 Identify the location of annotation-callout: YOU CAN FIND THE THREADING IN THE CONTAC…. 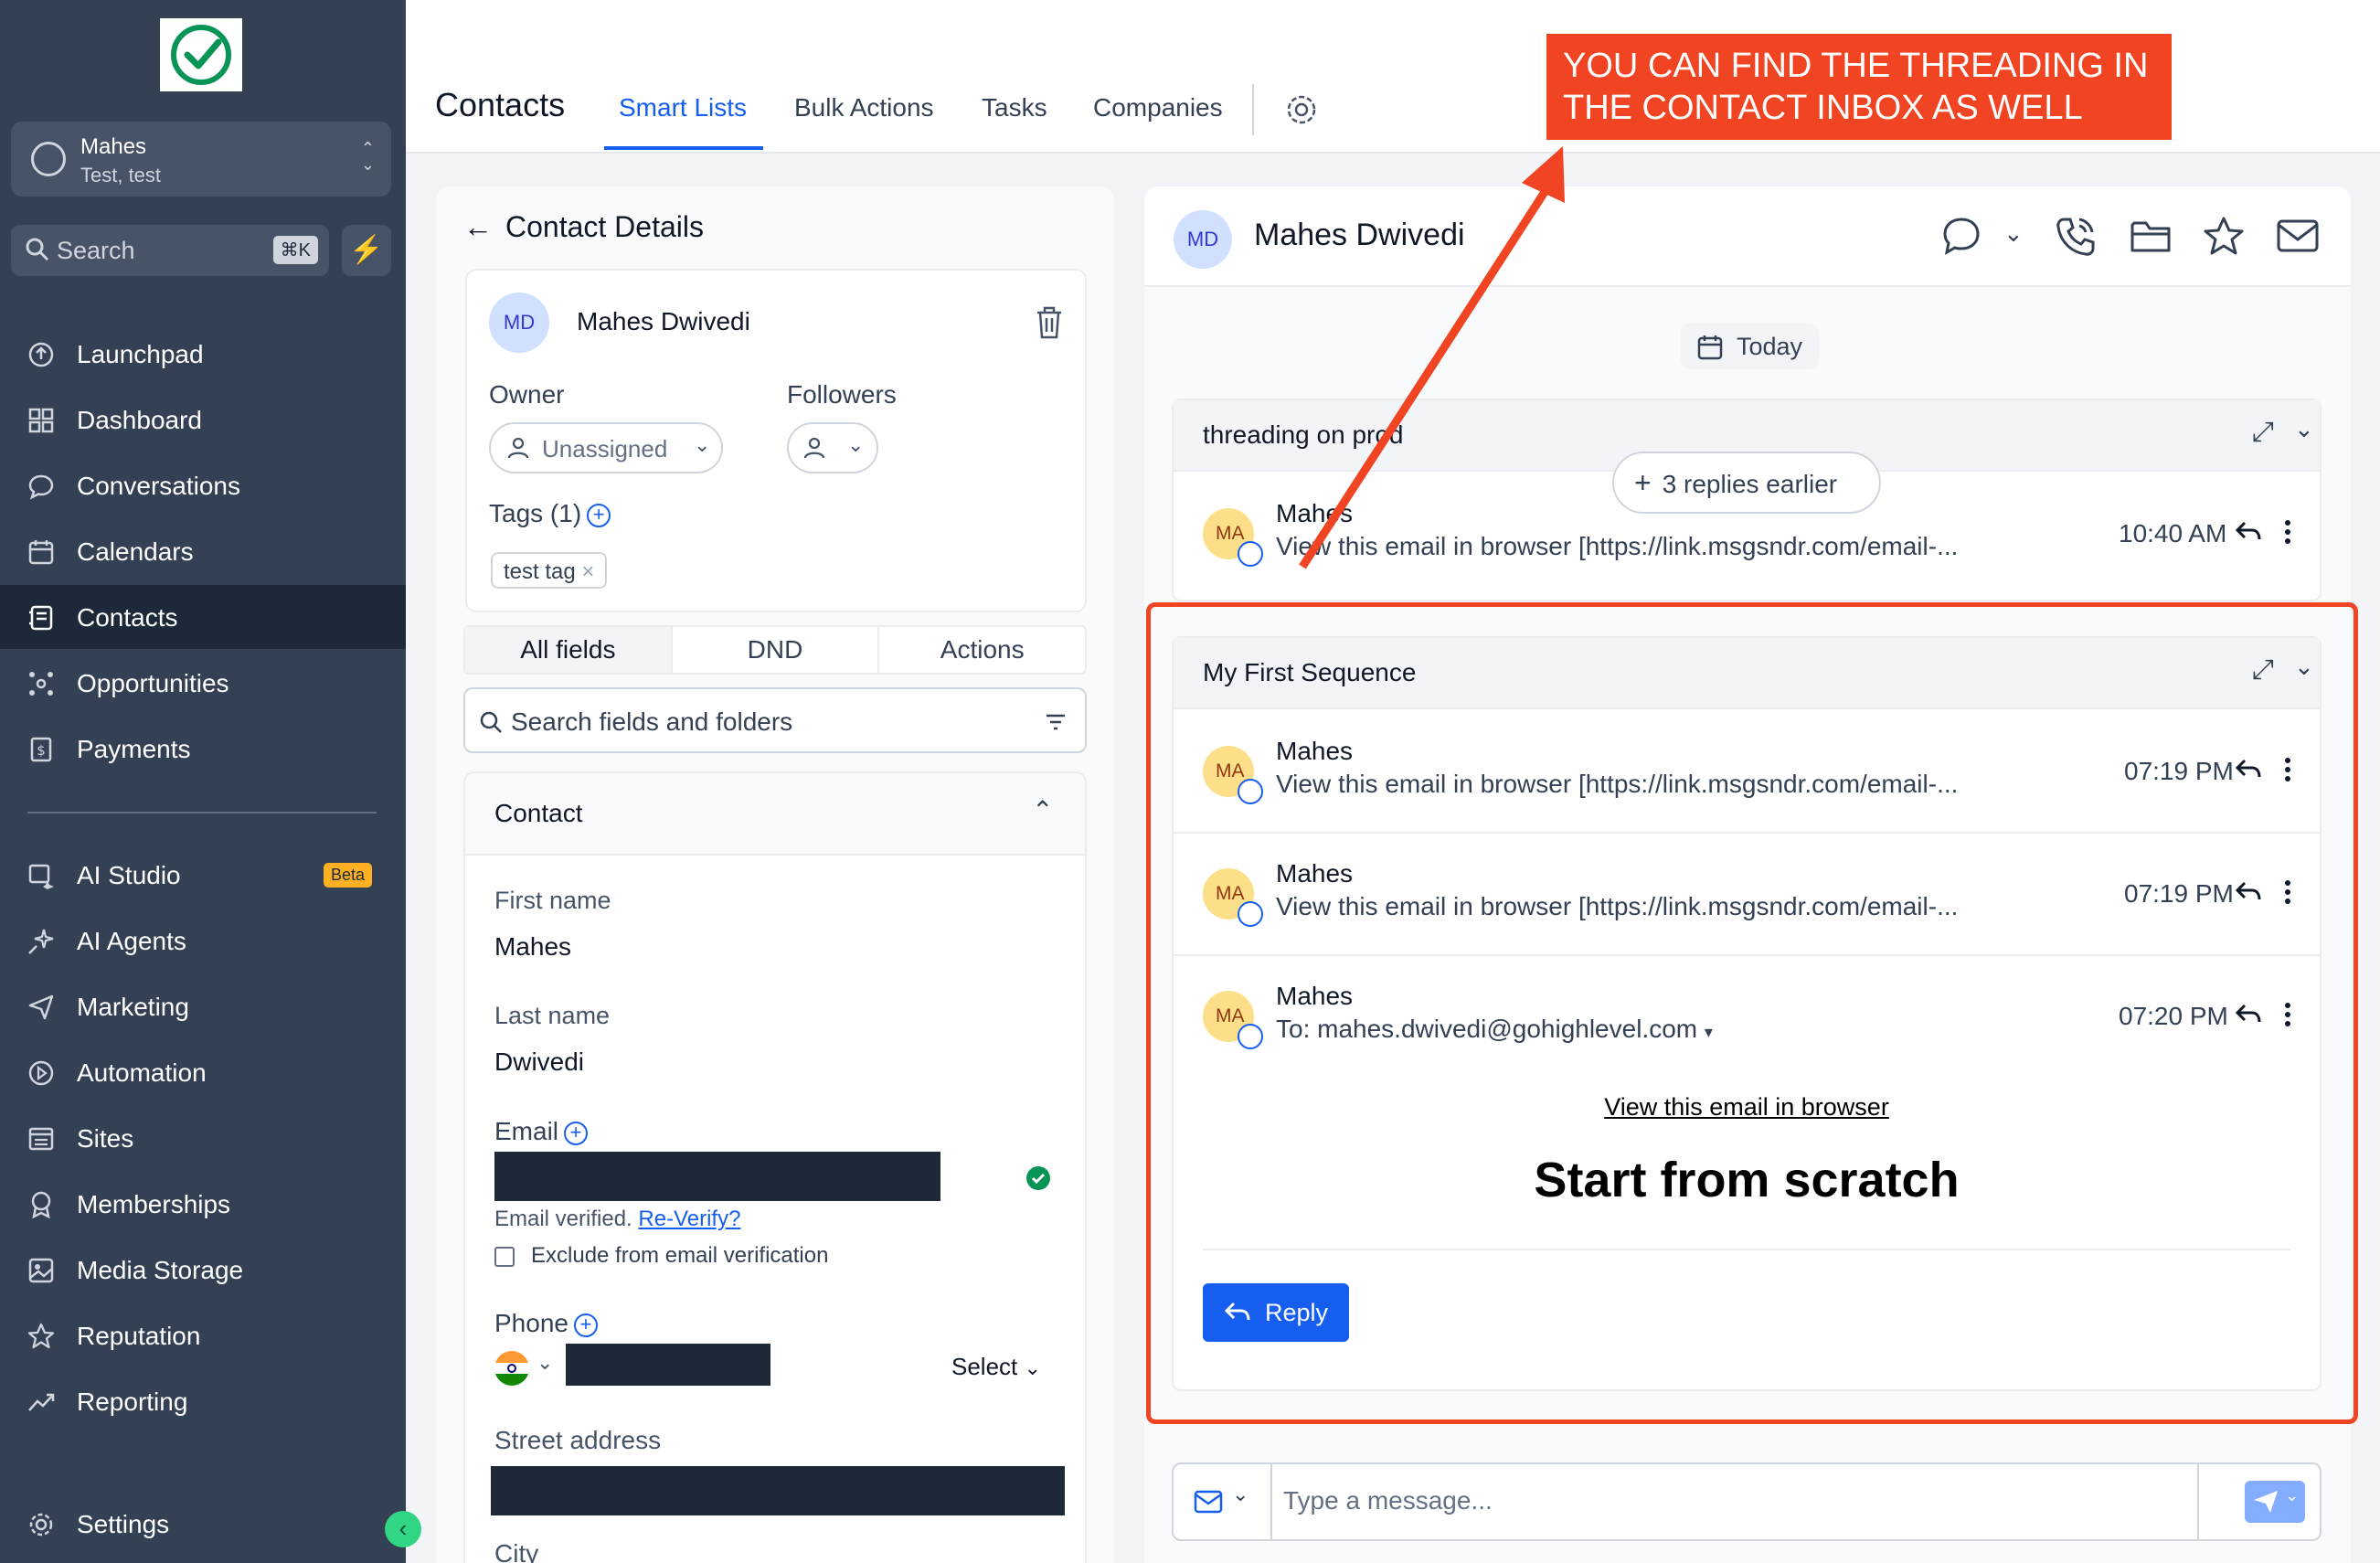
(1859, 87).